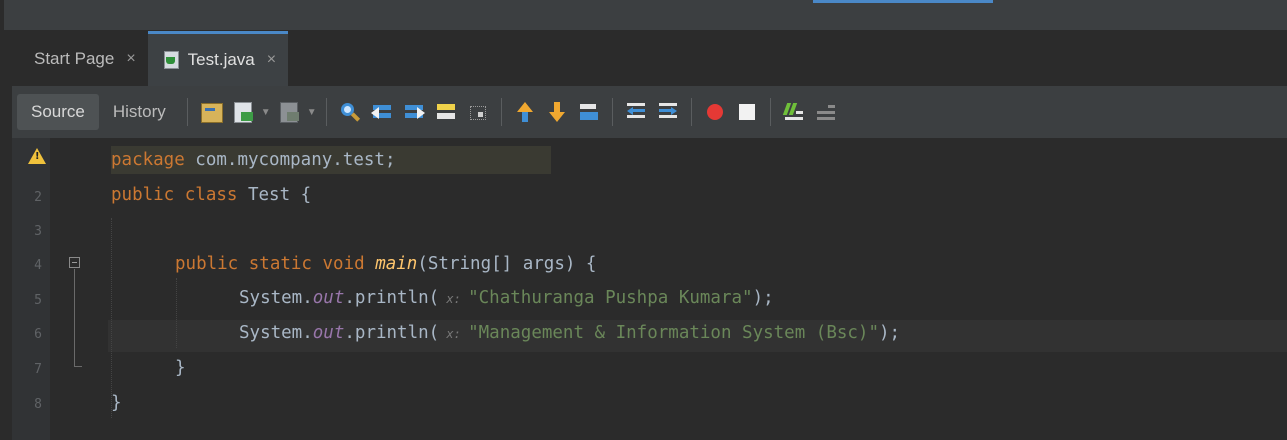  What do you see at coordinates (446, 112) in the screenshot?
I see `toggle-highlight-icon` at bounding box center [446, 112].